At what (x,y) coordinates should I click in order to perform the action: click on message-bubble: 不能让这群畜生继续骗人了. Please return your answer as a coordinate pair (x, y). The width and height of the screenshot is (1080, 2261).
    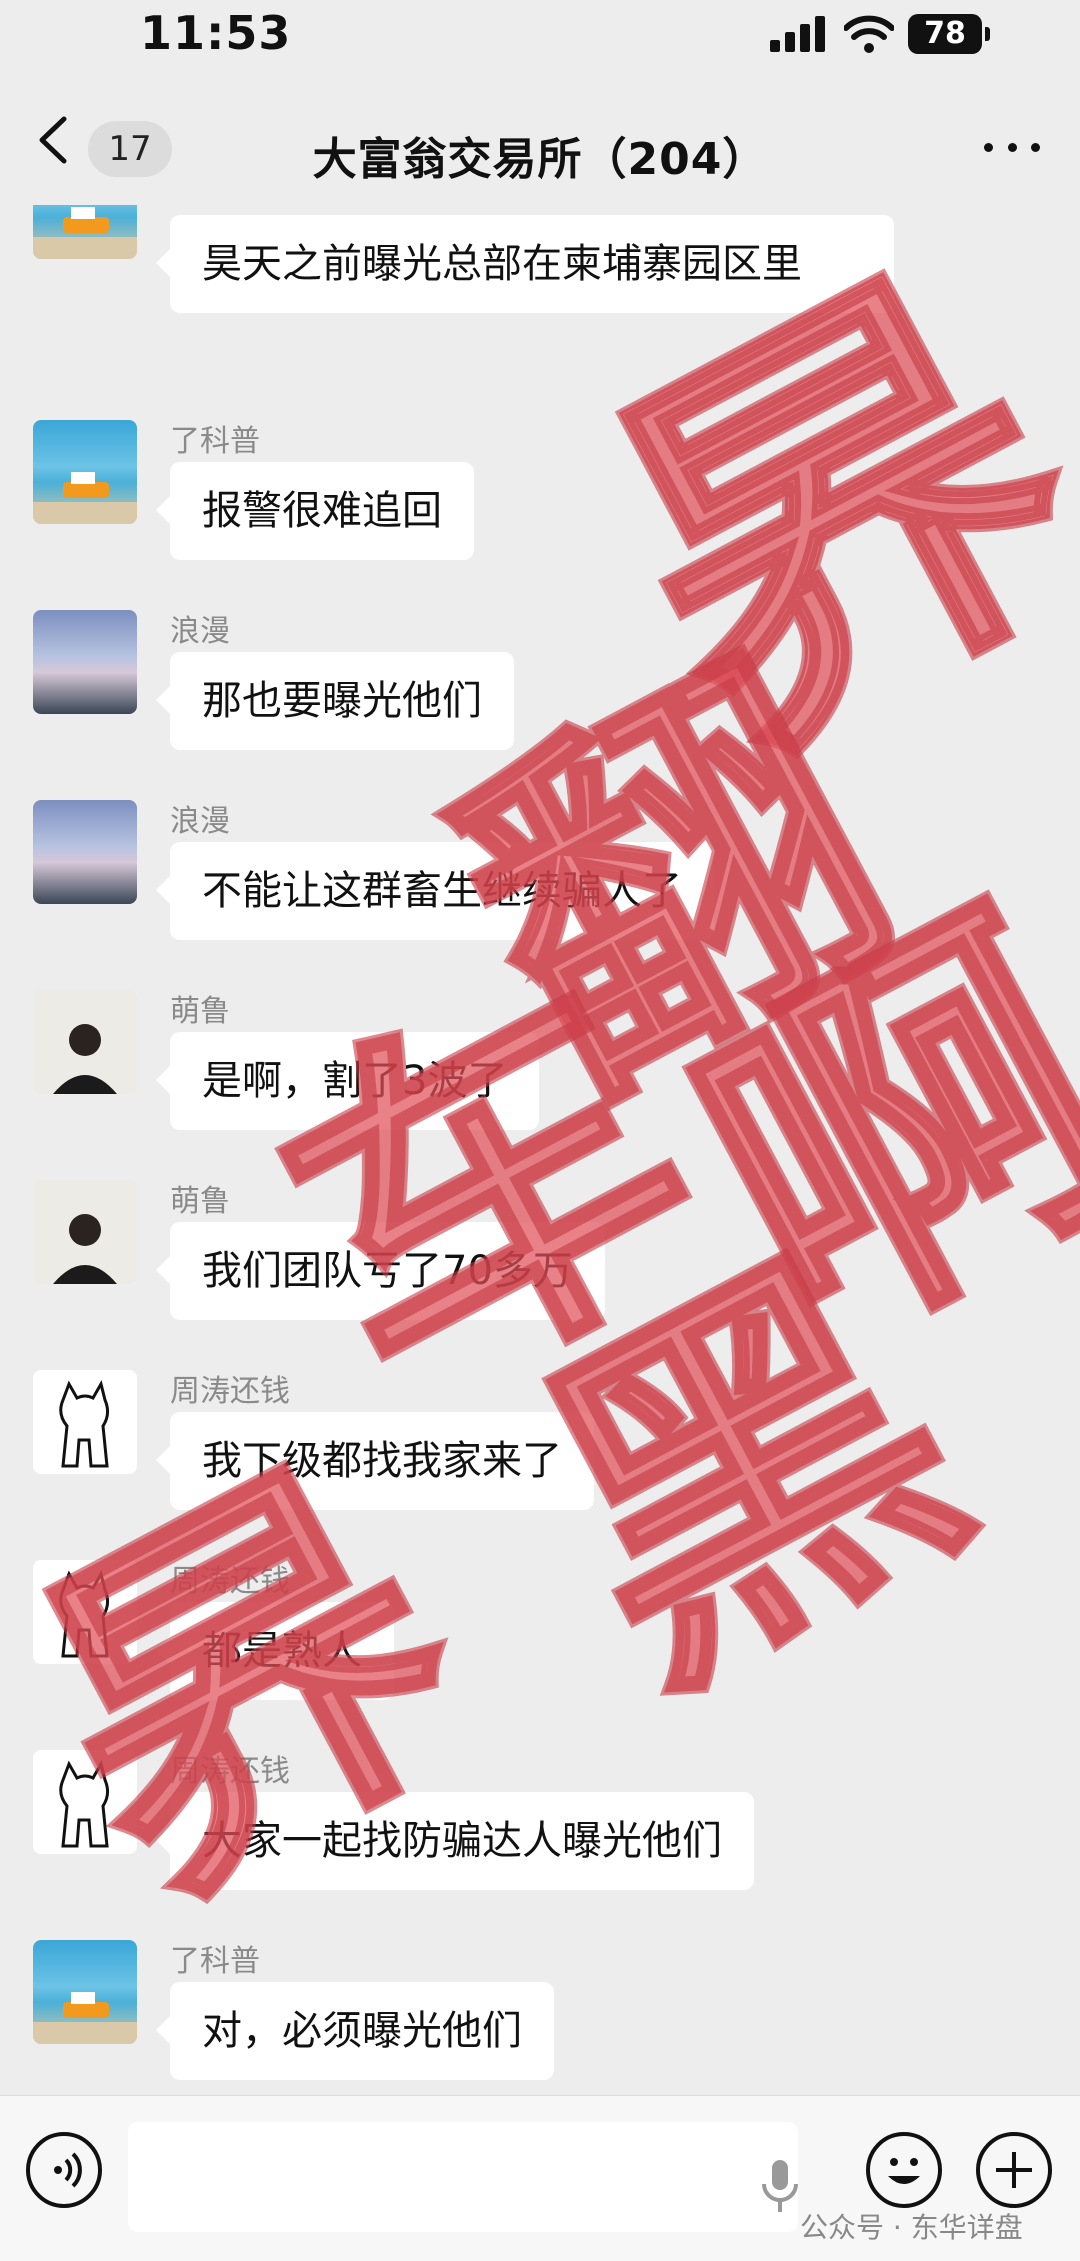
    Looking at the image, I should click on (435, 891).